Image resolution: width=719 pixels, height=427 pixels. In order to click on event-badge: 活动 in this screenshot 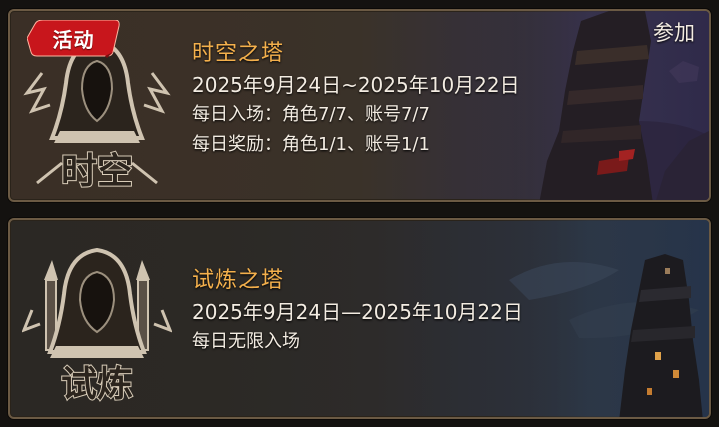, I will do `click(73, 39)`.